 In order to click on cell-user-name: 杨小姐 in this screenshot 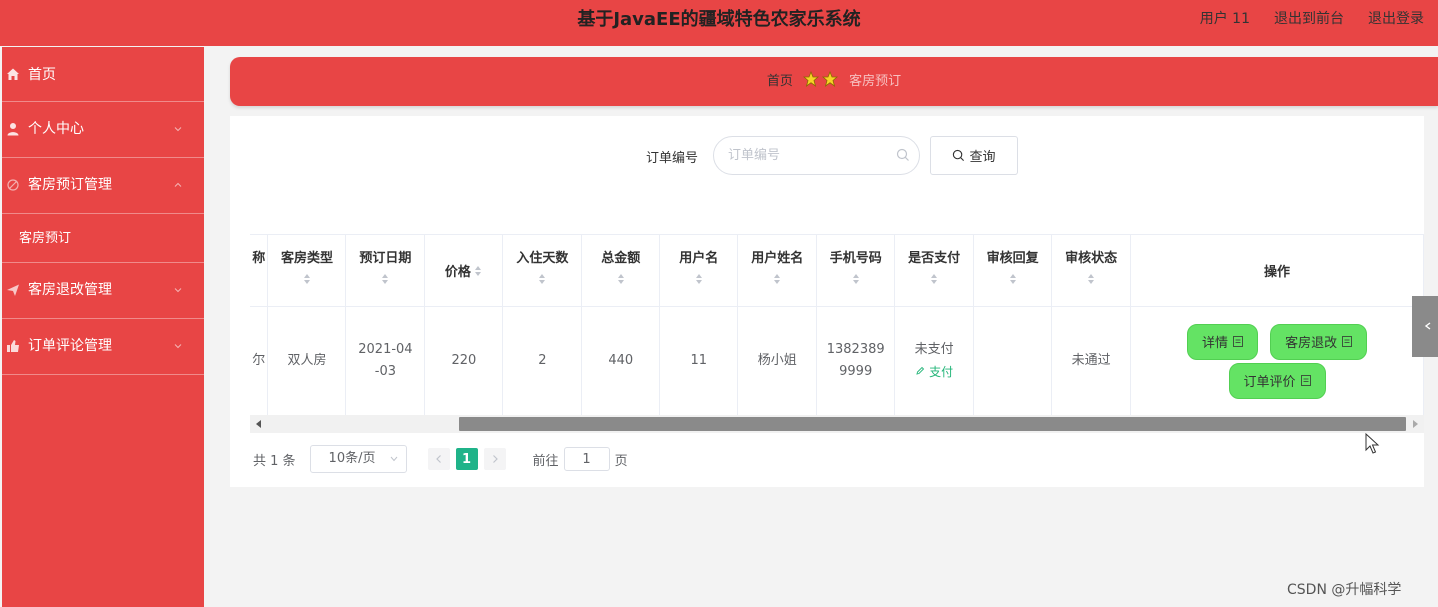, I will do `click(777, 361)`.